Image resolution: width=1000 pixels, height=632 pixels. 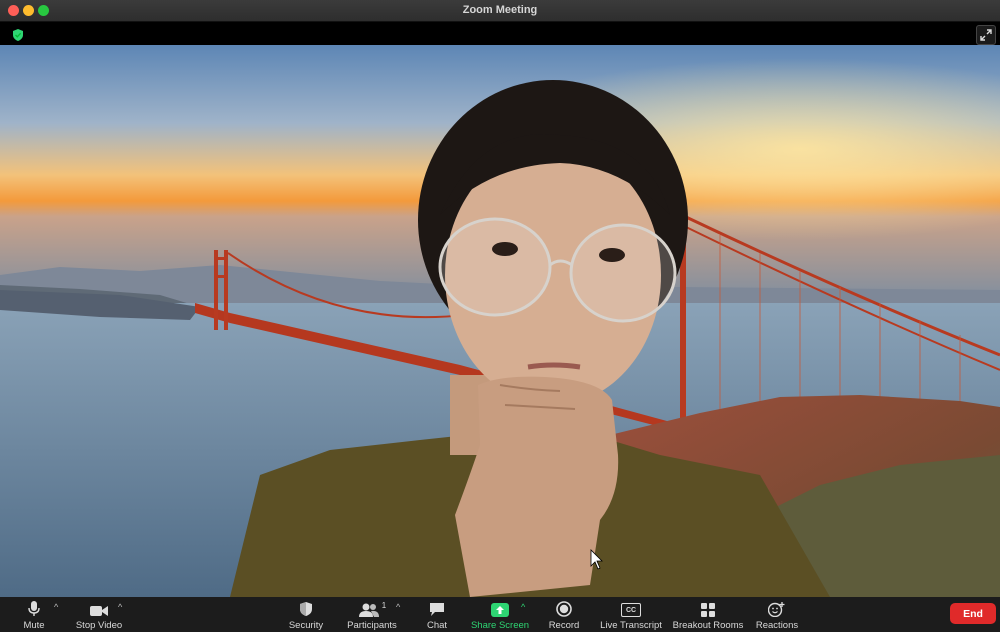 I want to click on cc-icon: CC, so click(x=631, y=610).